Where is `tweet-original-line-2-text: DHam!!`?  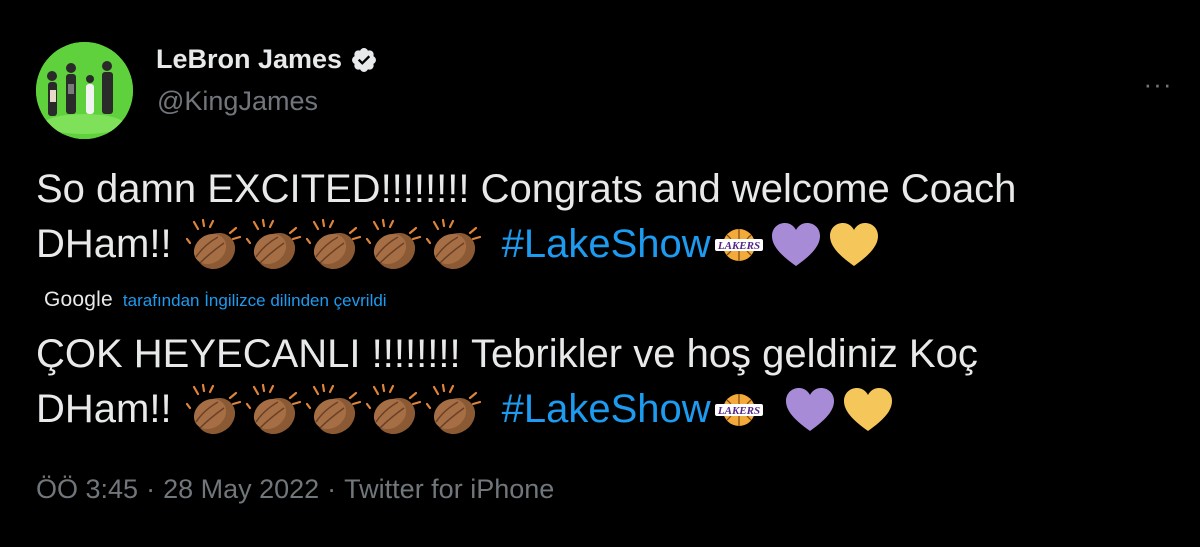 tweet-original-line-2-text: DHam!! is located at coordinates (104, 244).